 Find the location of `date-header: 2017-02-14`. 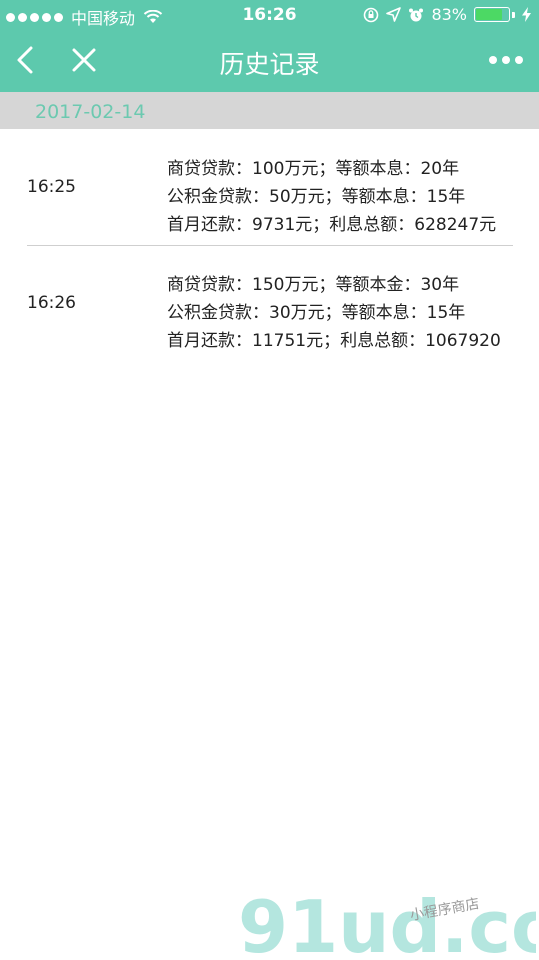

date-header: 2017-02-14 is located at coordinates (269, 110).